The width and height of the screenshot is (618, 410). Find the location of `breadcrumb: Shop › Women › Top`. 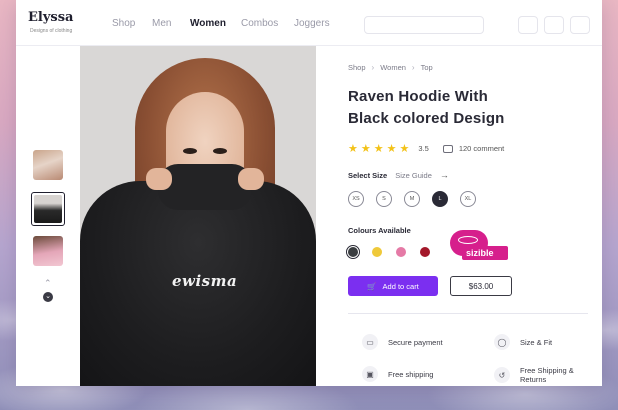

breadcrumb: Shop › Women › Top is located at coordinates (390, 67).